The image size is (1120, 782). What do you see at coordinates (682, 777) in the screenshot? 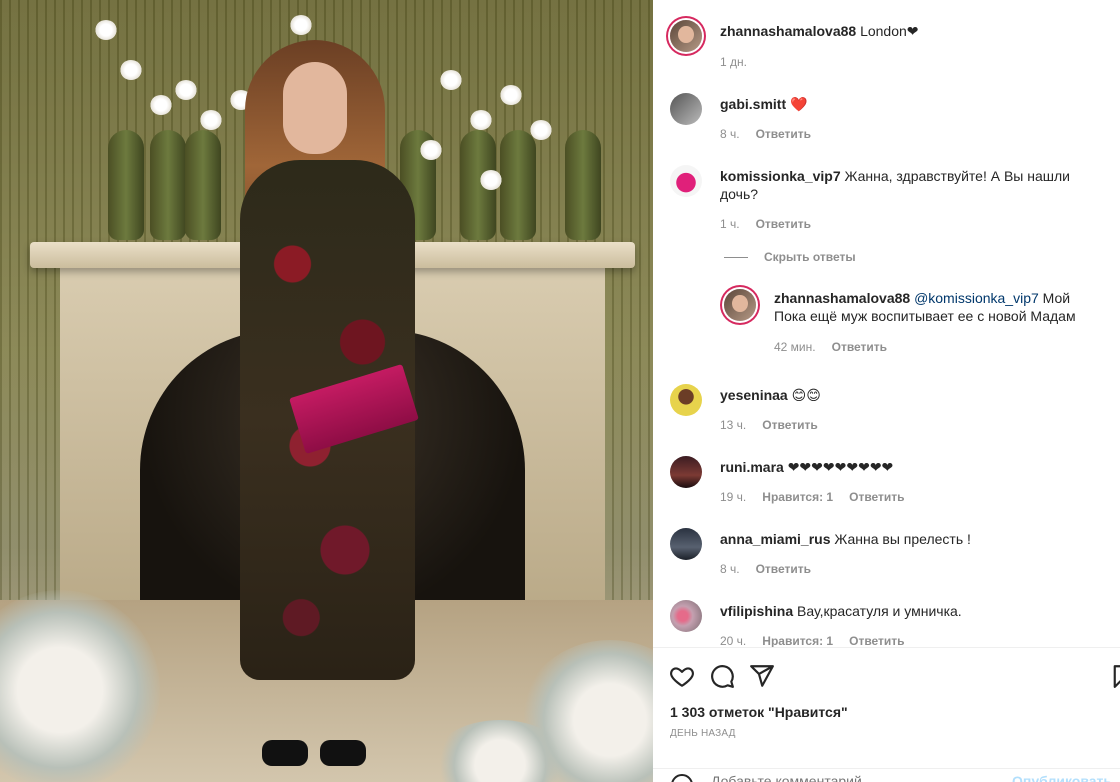
I see `emoji-icon` at bounding box center [682, 777].